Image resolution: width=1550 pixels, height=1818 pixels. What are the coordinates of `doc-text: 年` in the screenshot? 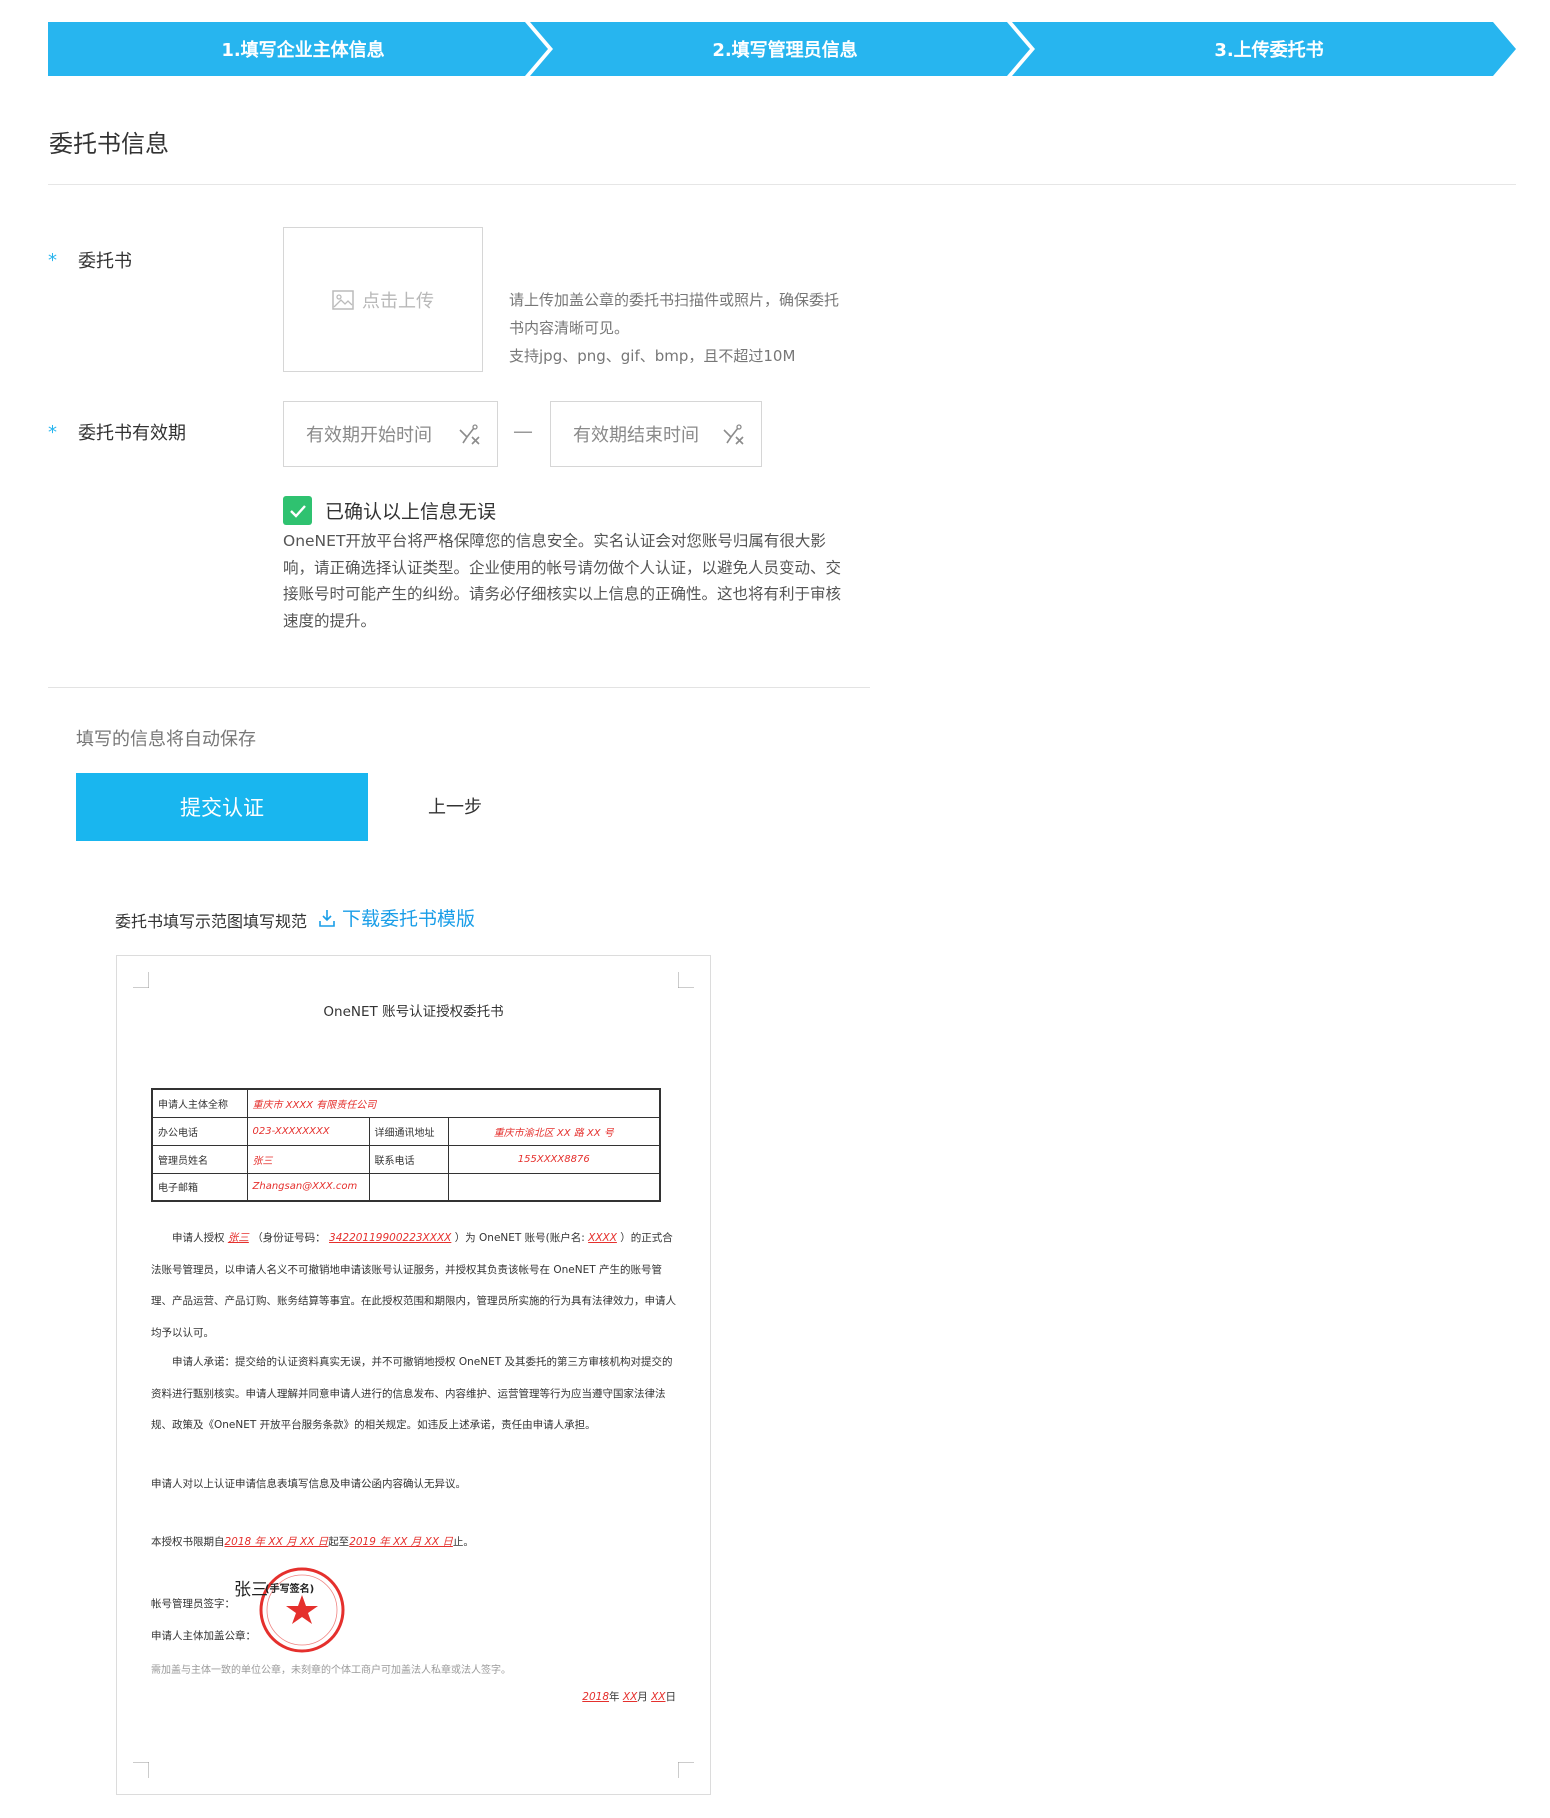 It's located at (614, 1697).